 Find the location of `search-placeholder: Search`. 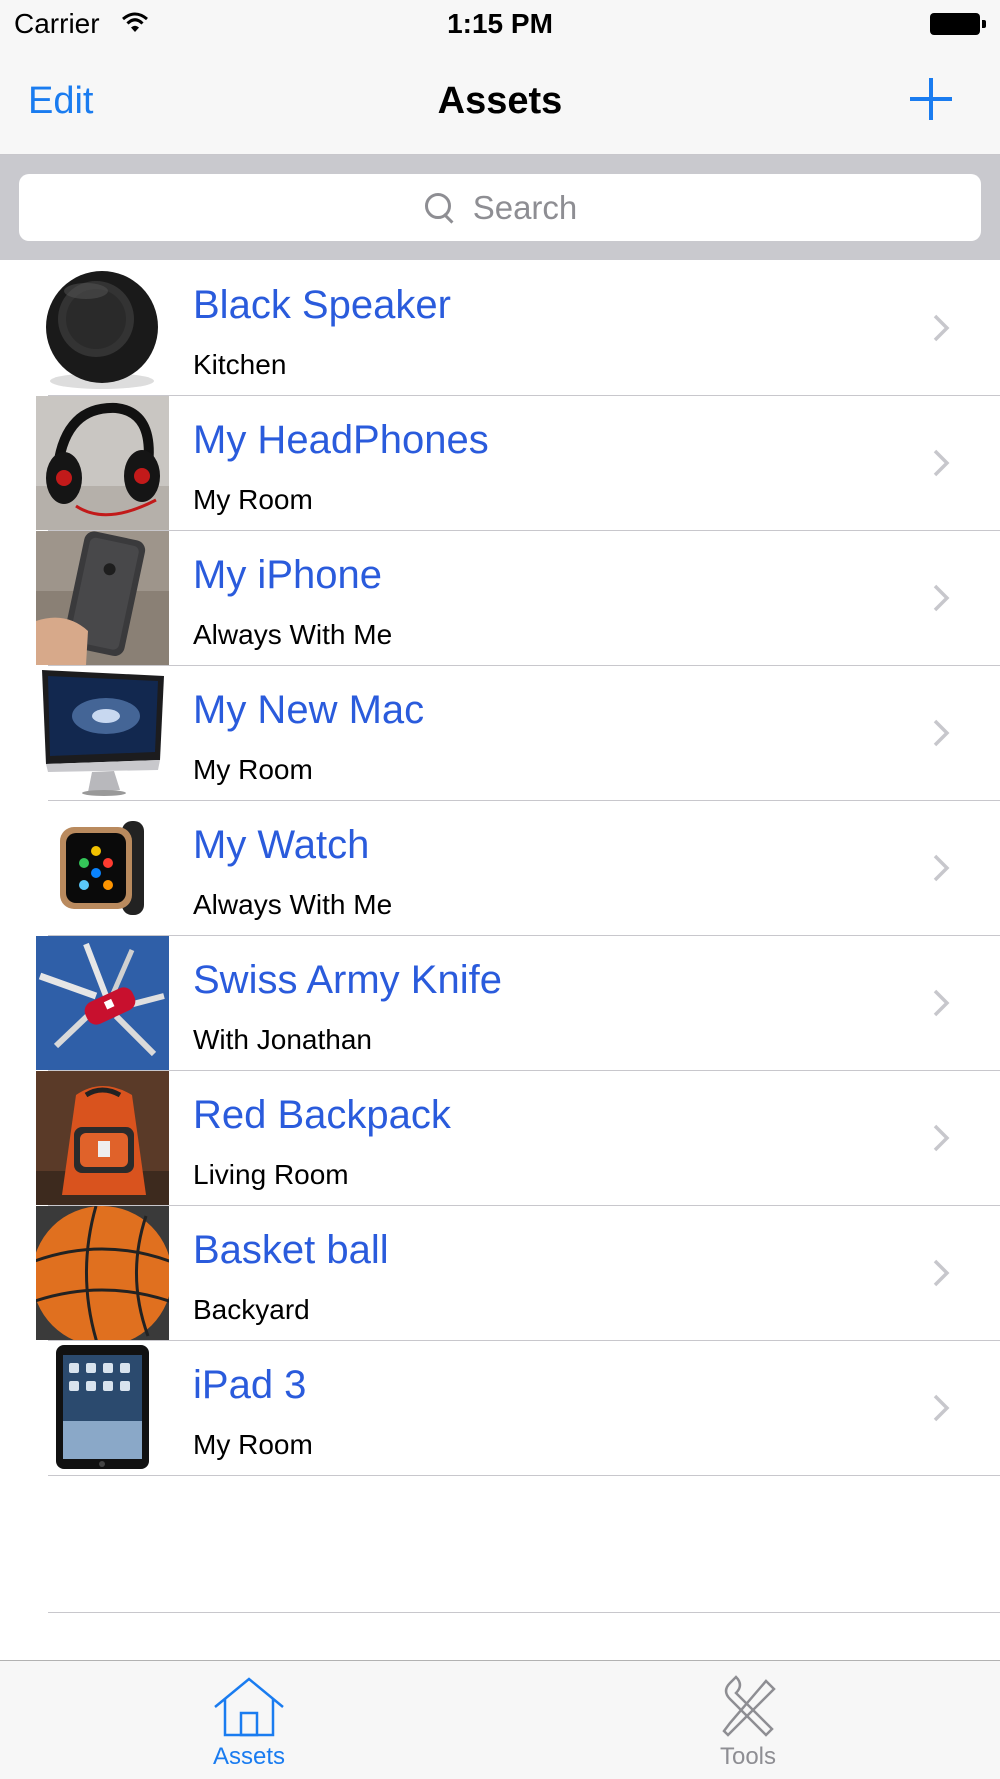

search-placeholder: Search is located at coordinates (525, 207).